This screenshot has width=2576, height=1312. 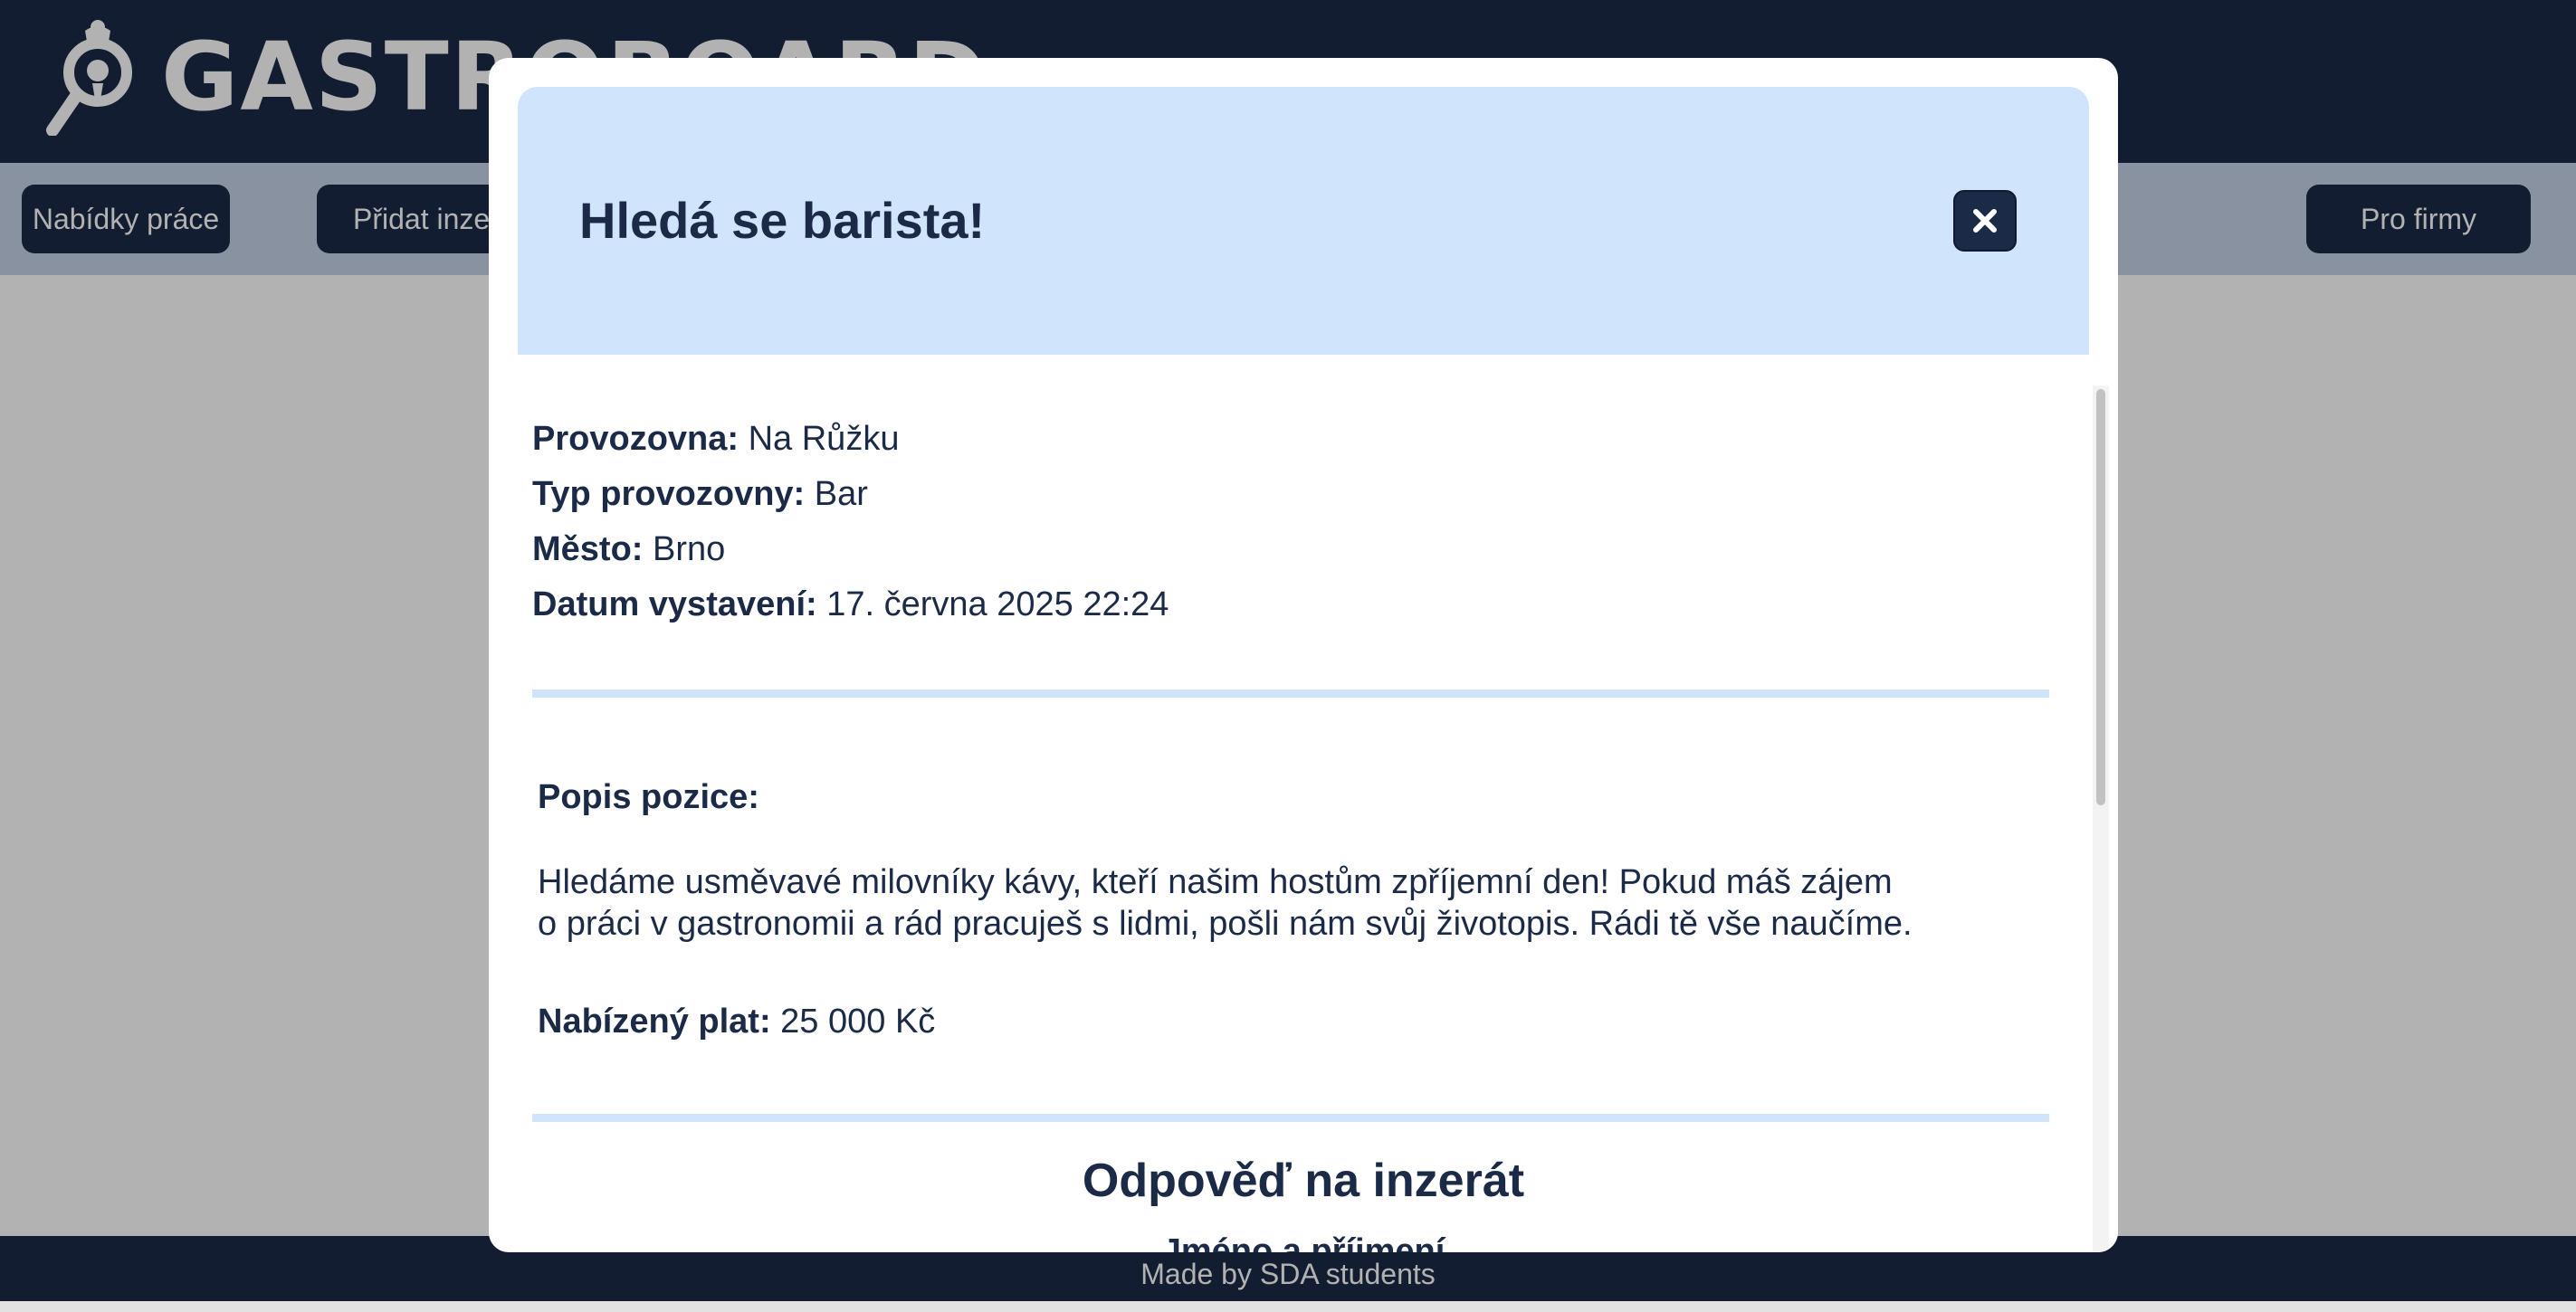 What do you see at coordinates (783, 220) in the screenshot?
I see `modal-title: Hledá se barista!` at bounding box center [783, 220].